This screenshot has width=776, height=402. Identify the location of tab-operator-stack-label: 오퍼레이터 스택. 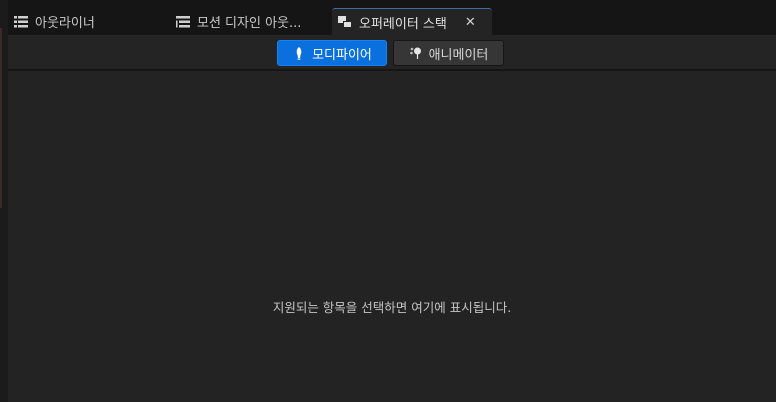
(403, 24).